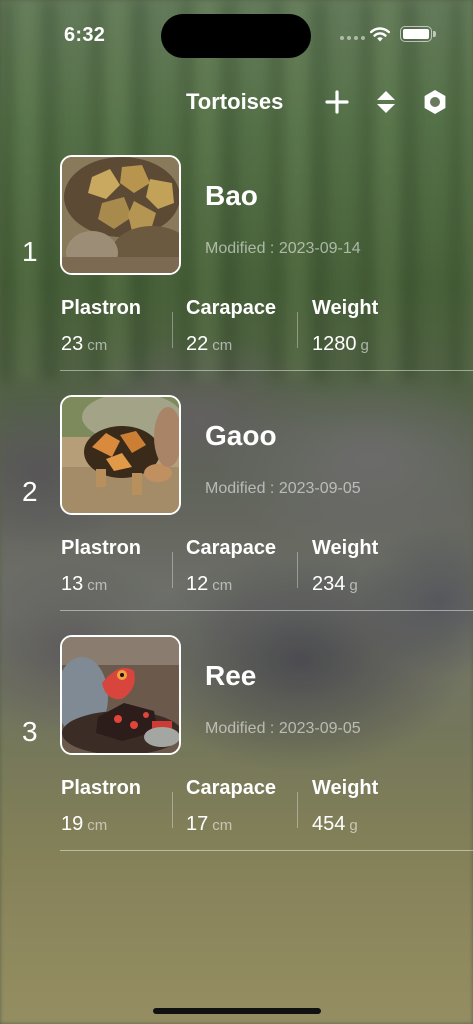  I want to click on weight-value: 454 g, so click(335, 824).